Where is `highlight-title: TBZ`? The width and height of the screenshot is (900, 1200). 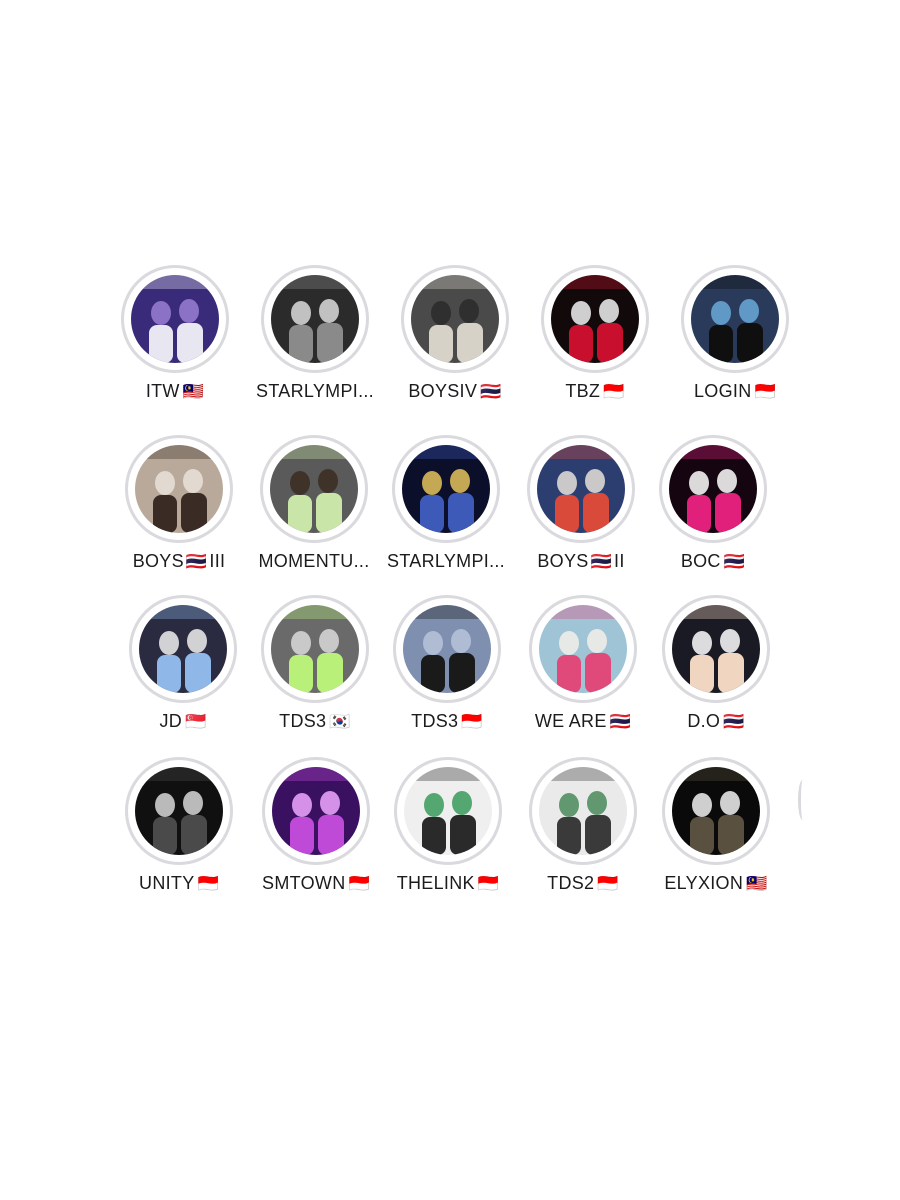
highlight-title: TBZ is located at coordinates (583, 391).